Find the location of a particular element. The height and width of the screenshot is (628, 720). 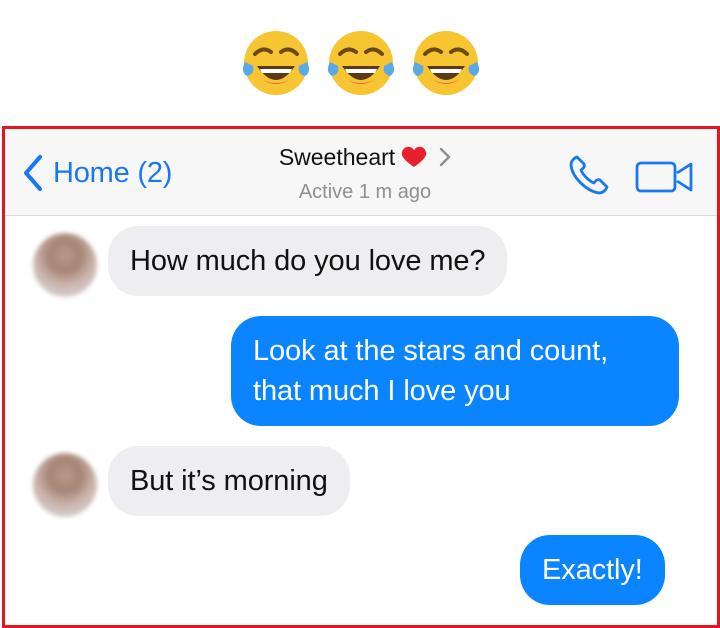

incoming-message: How much do you love me? is located at coordinates (308, 261).